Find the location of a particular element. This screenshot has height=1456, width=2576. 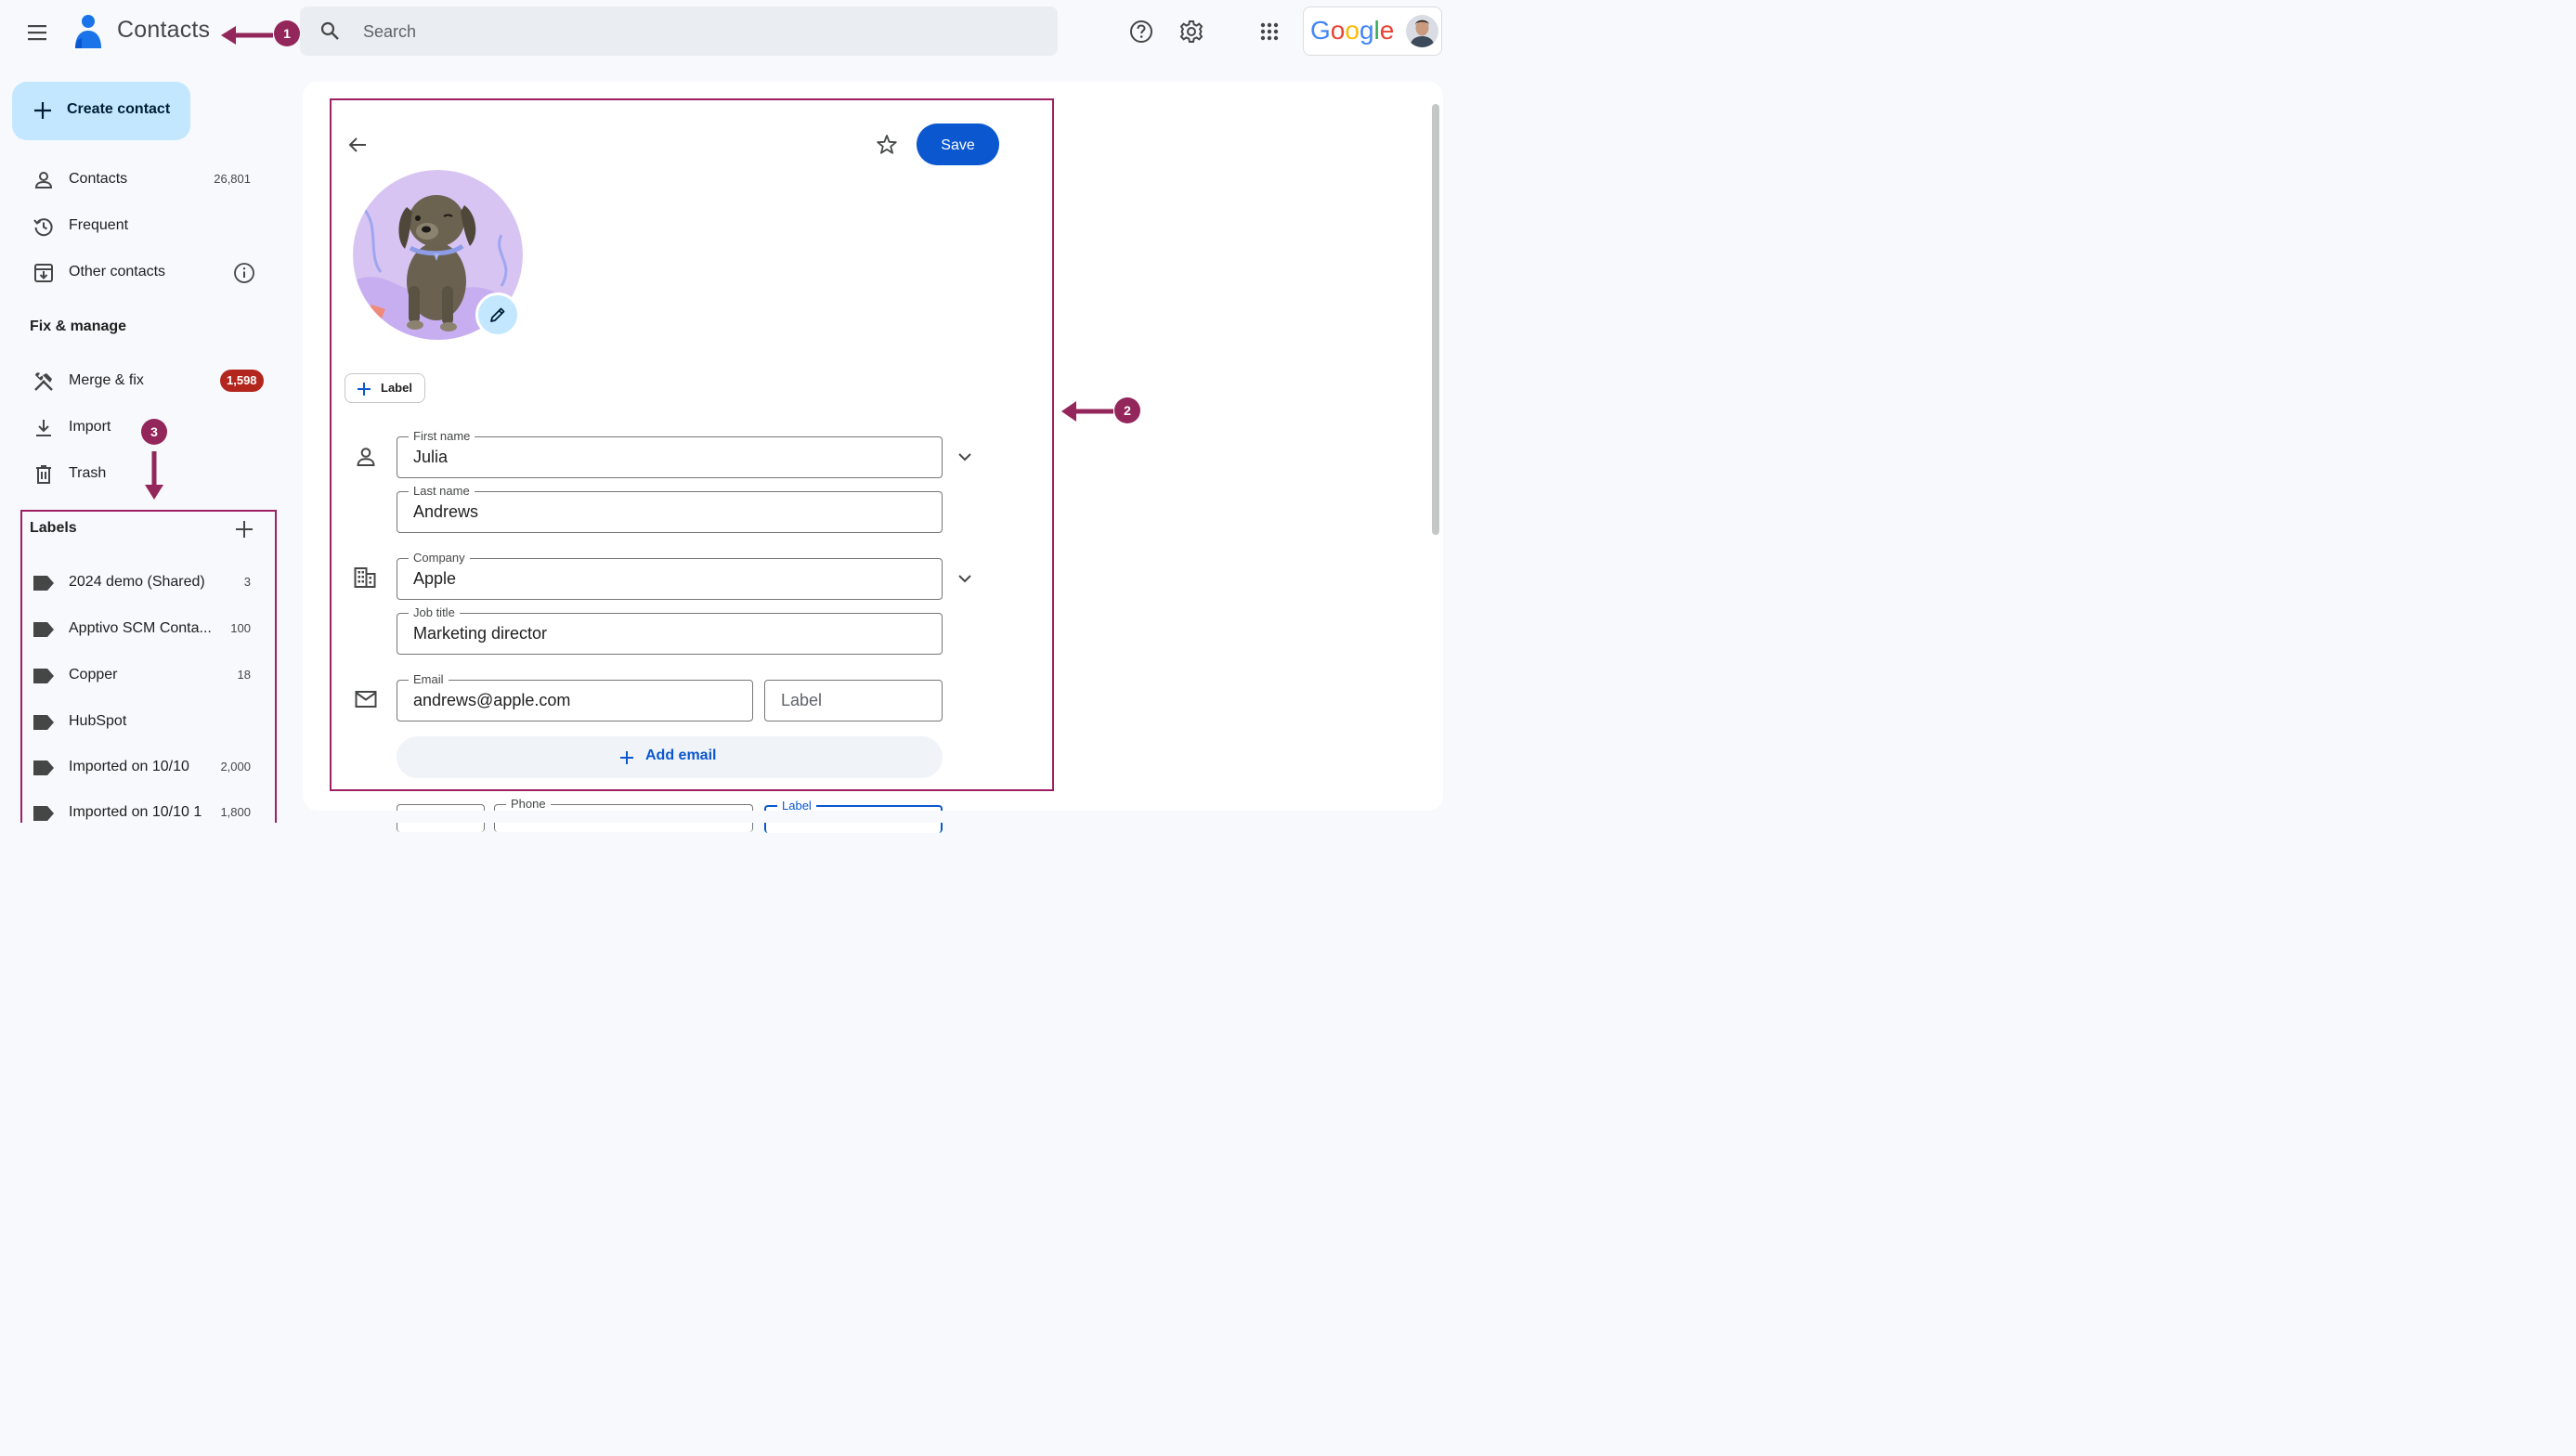

info-icon is located at coordinates (244, 273).